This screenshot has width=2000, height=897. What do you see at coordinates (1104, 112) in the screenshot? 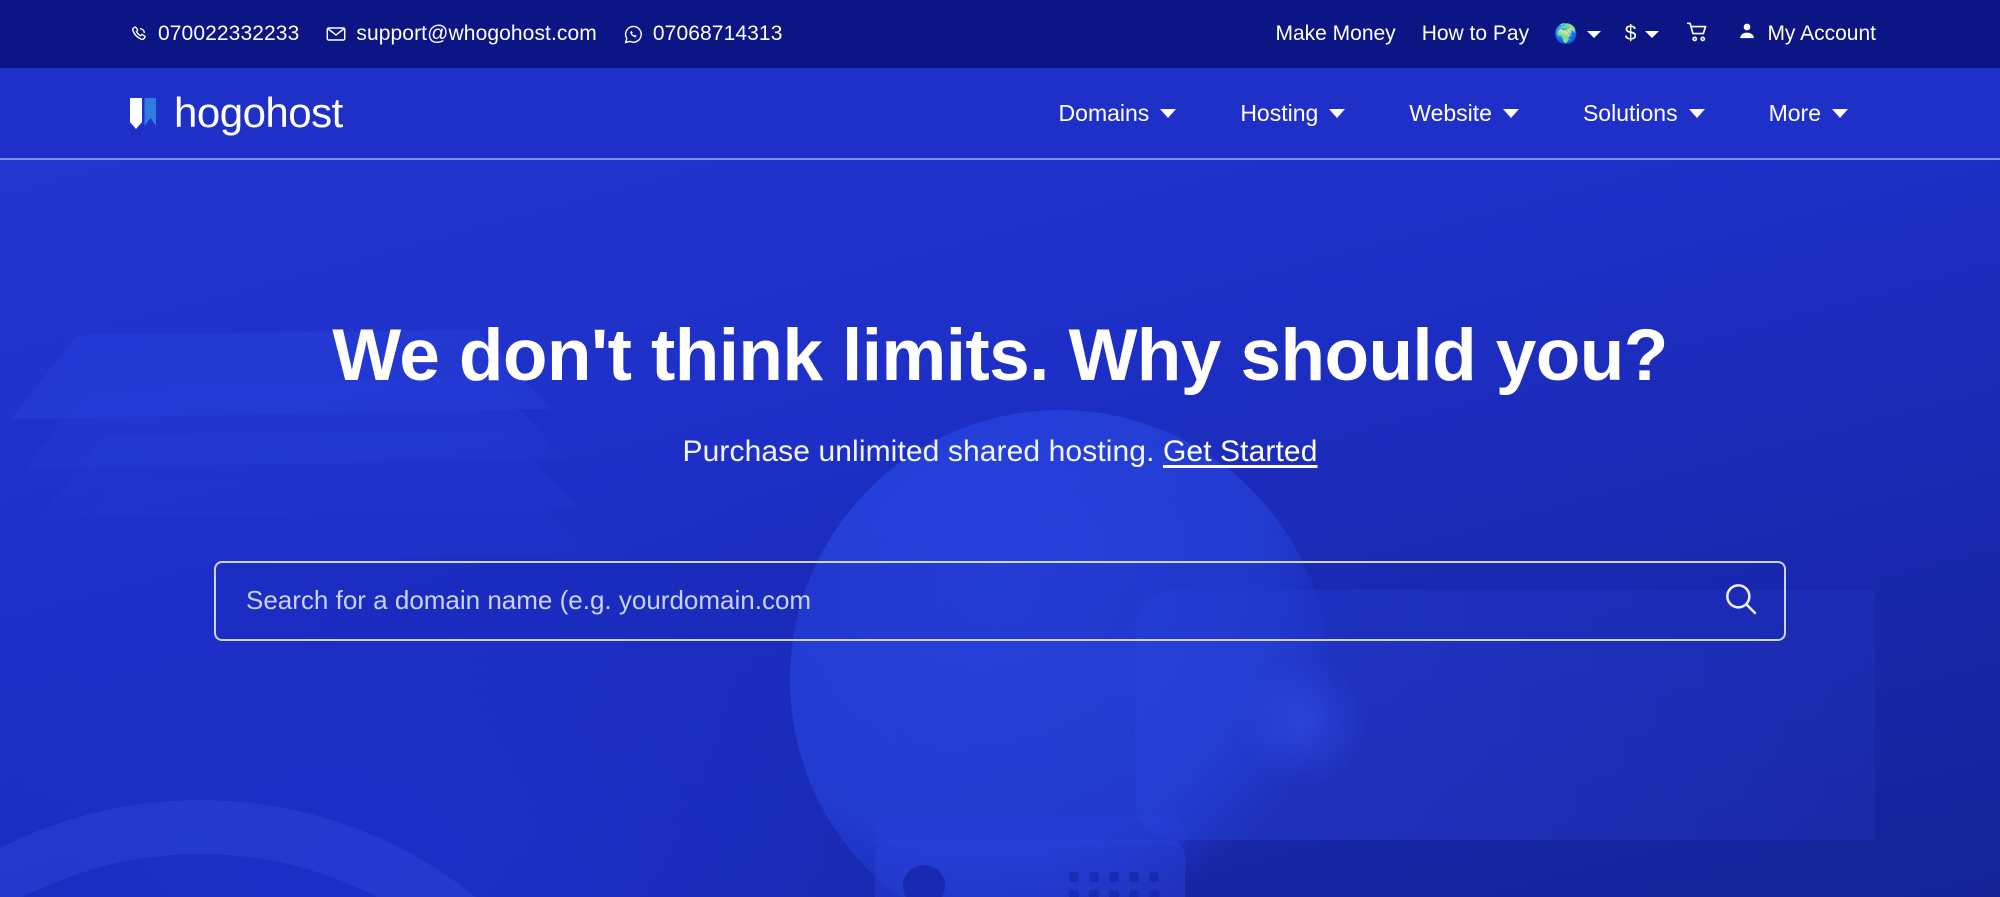
I see `nav-label: Domains` at bounding box center [1104, 112].